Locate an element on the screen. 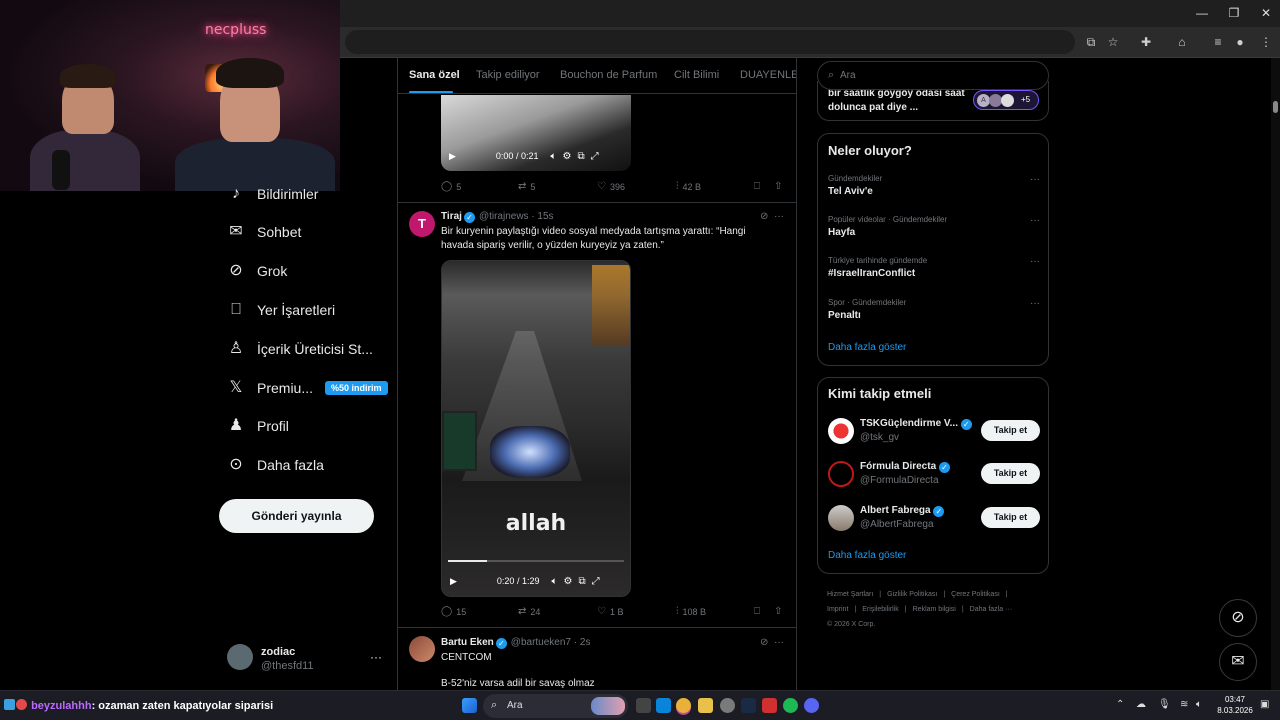 The height and width of the screenshot is (720, 1280). address-bar is located at coordinates (710, 42).